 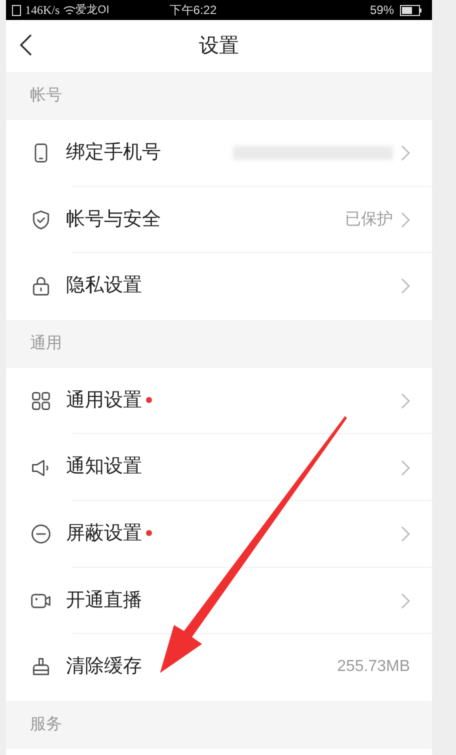 I want to click on shield-icon, so click(x=41, y=219).